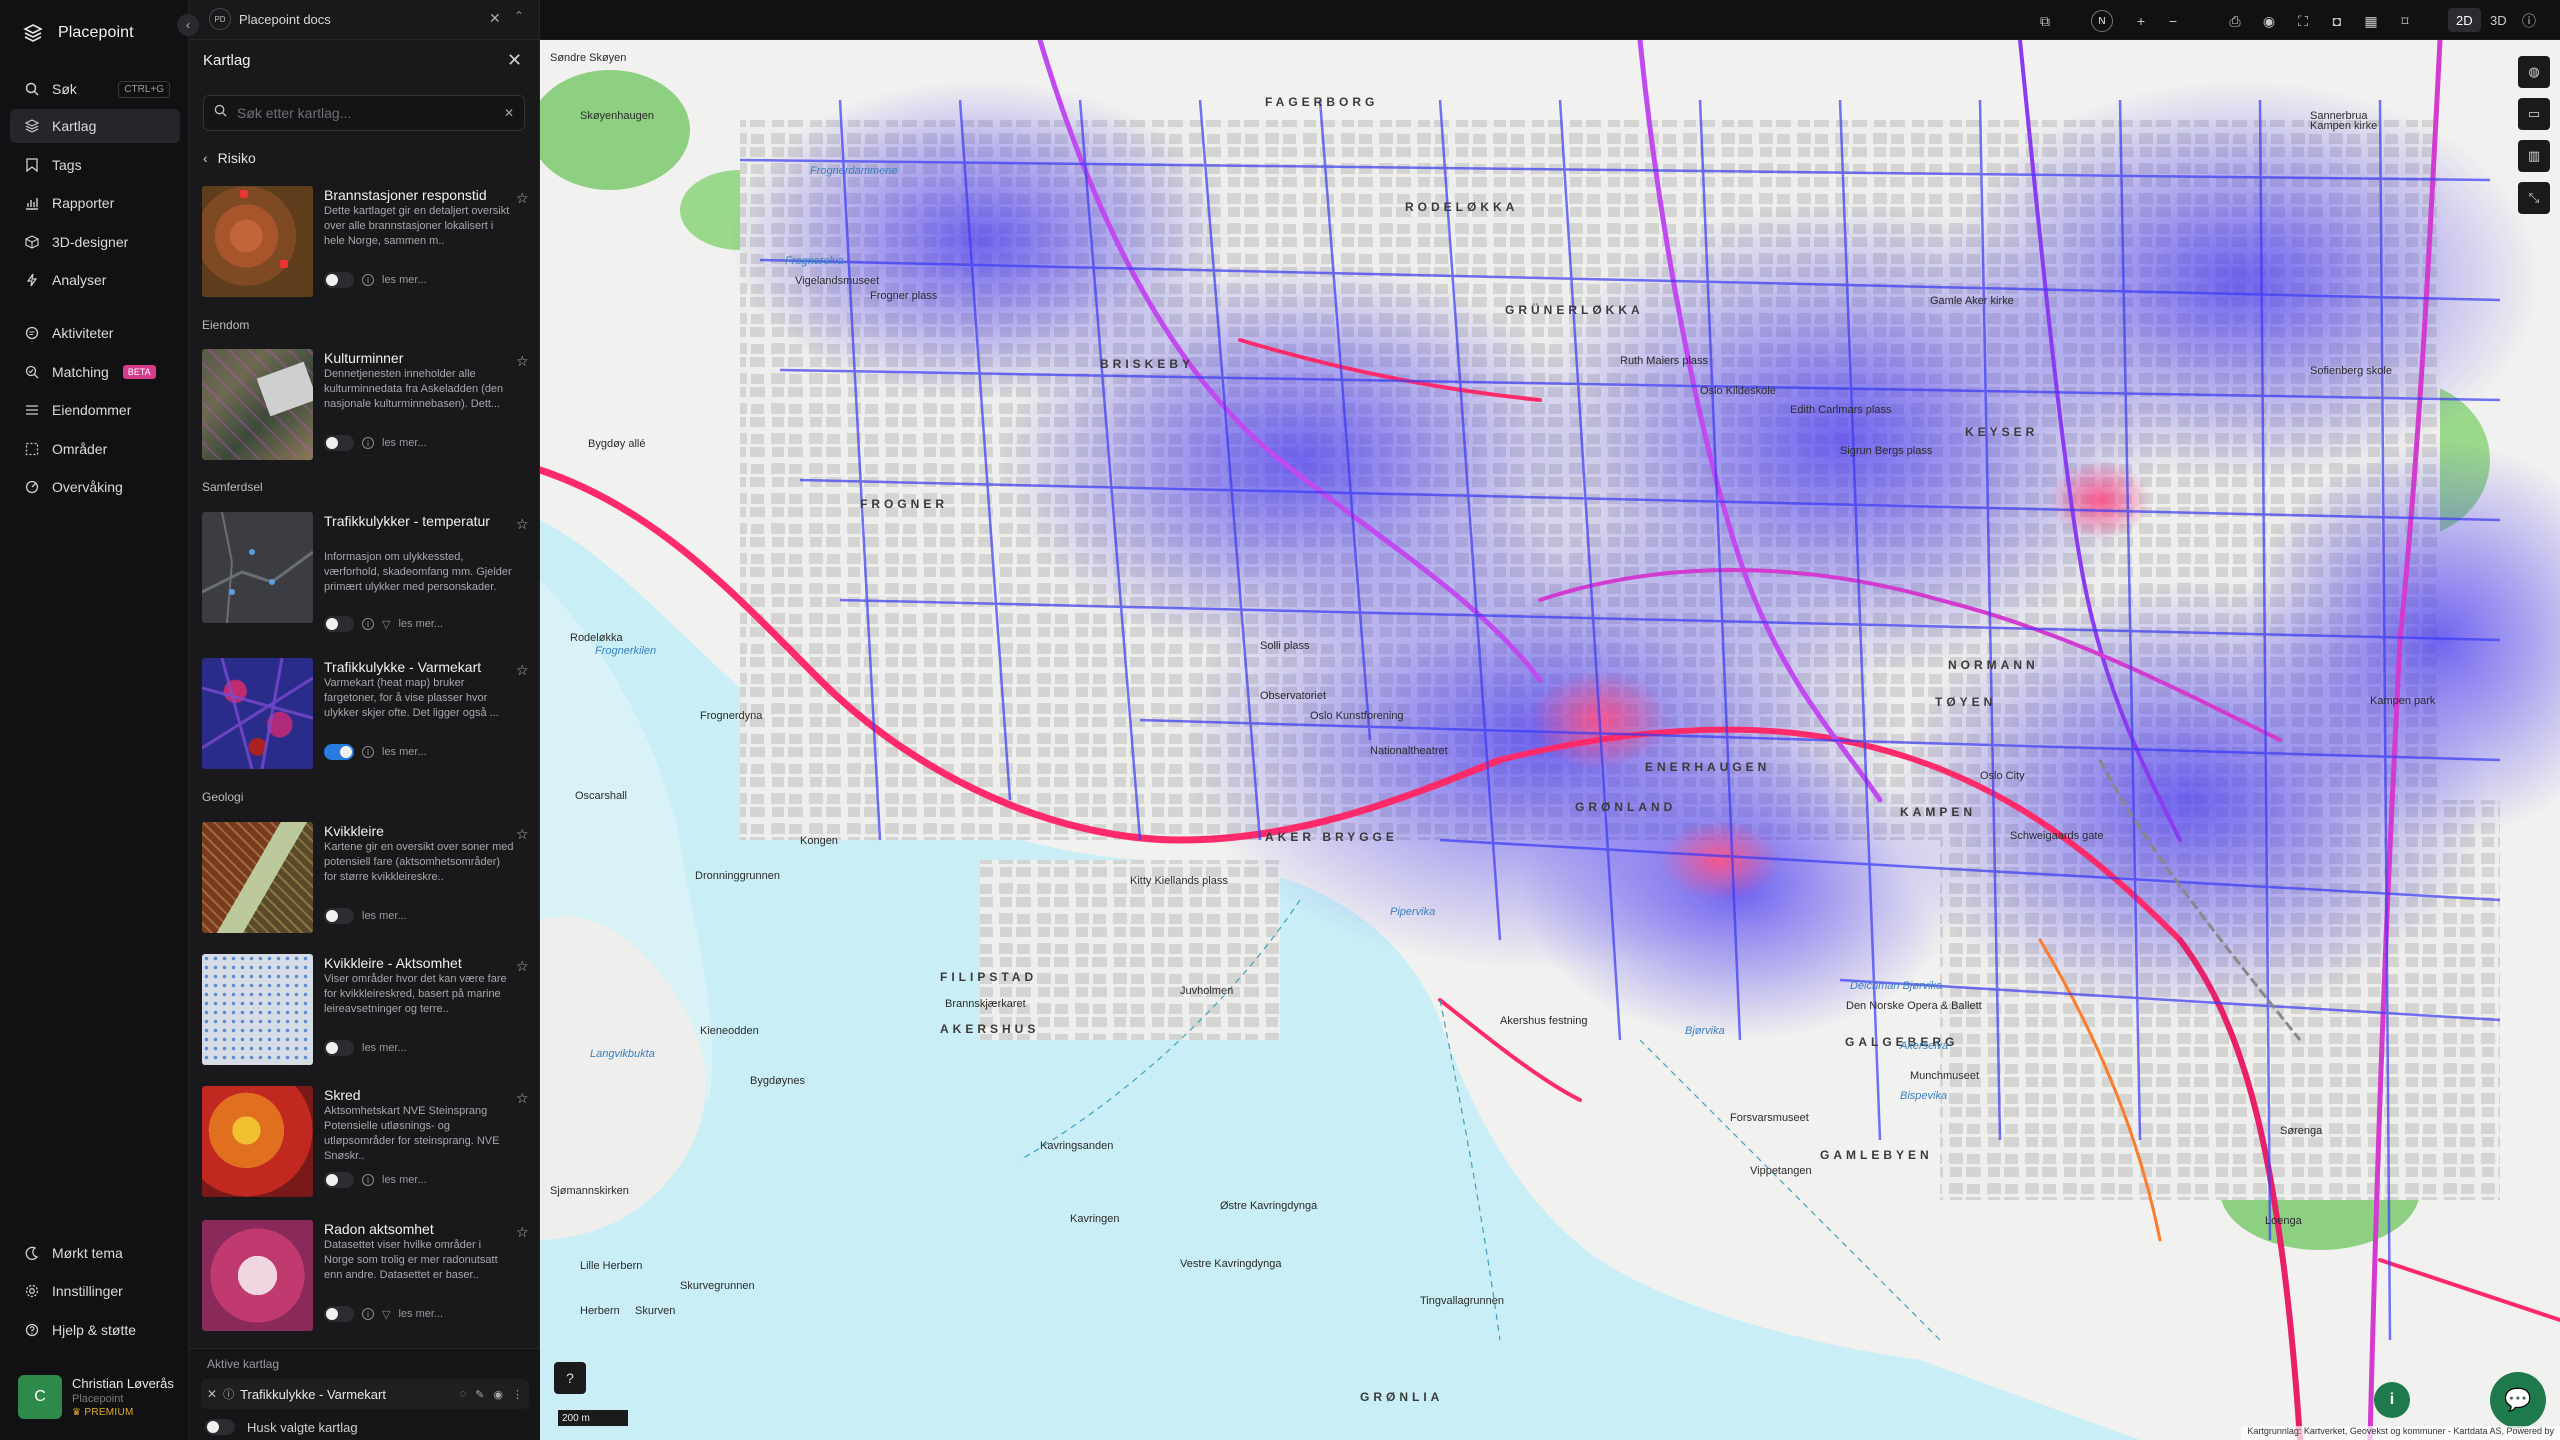 This screenshot has width=2560, height=1440. I want to click on zoom-out-icon: −, so click(2173, 21).